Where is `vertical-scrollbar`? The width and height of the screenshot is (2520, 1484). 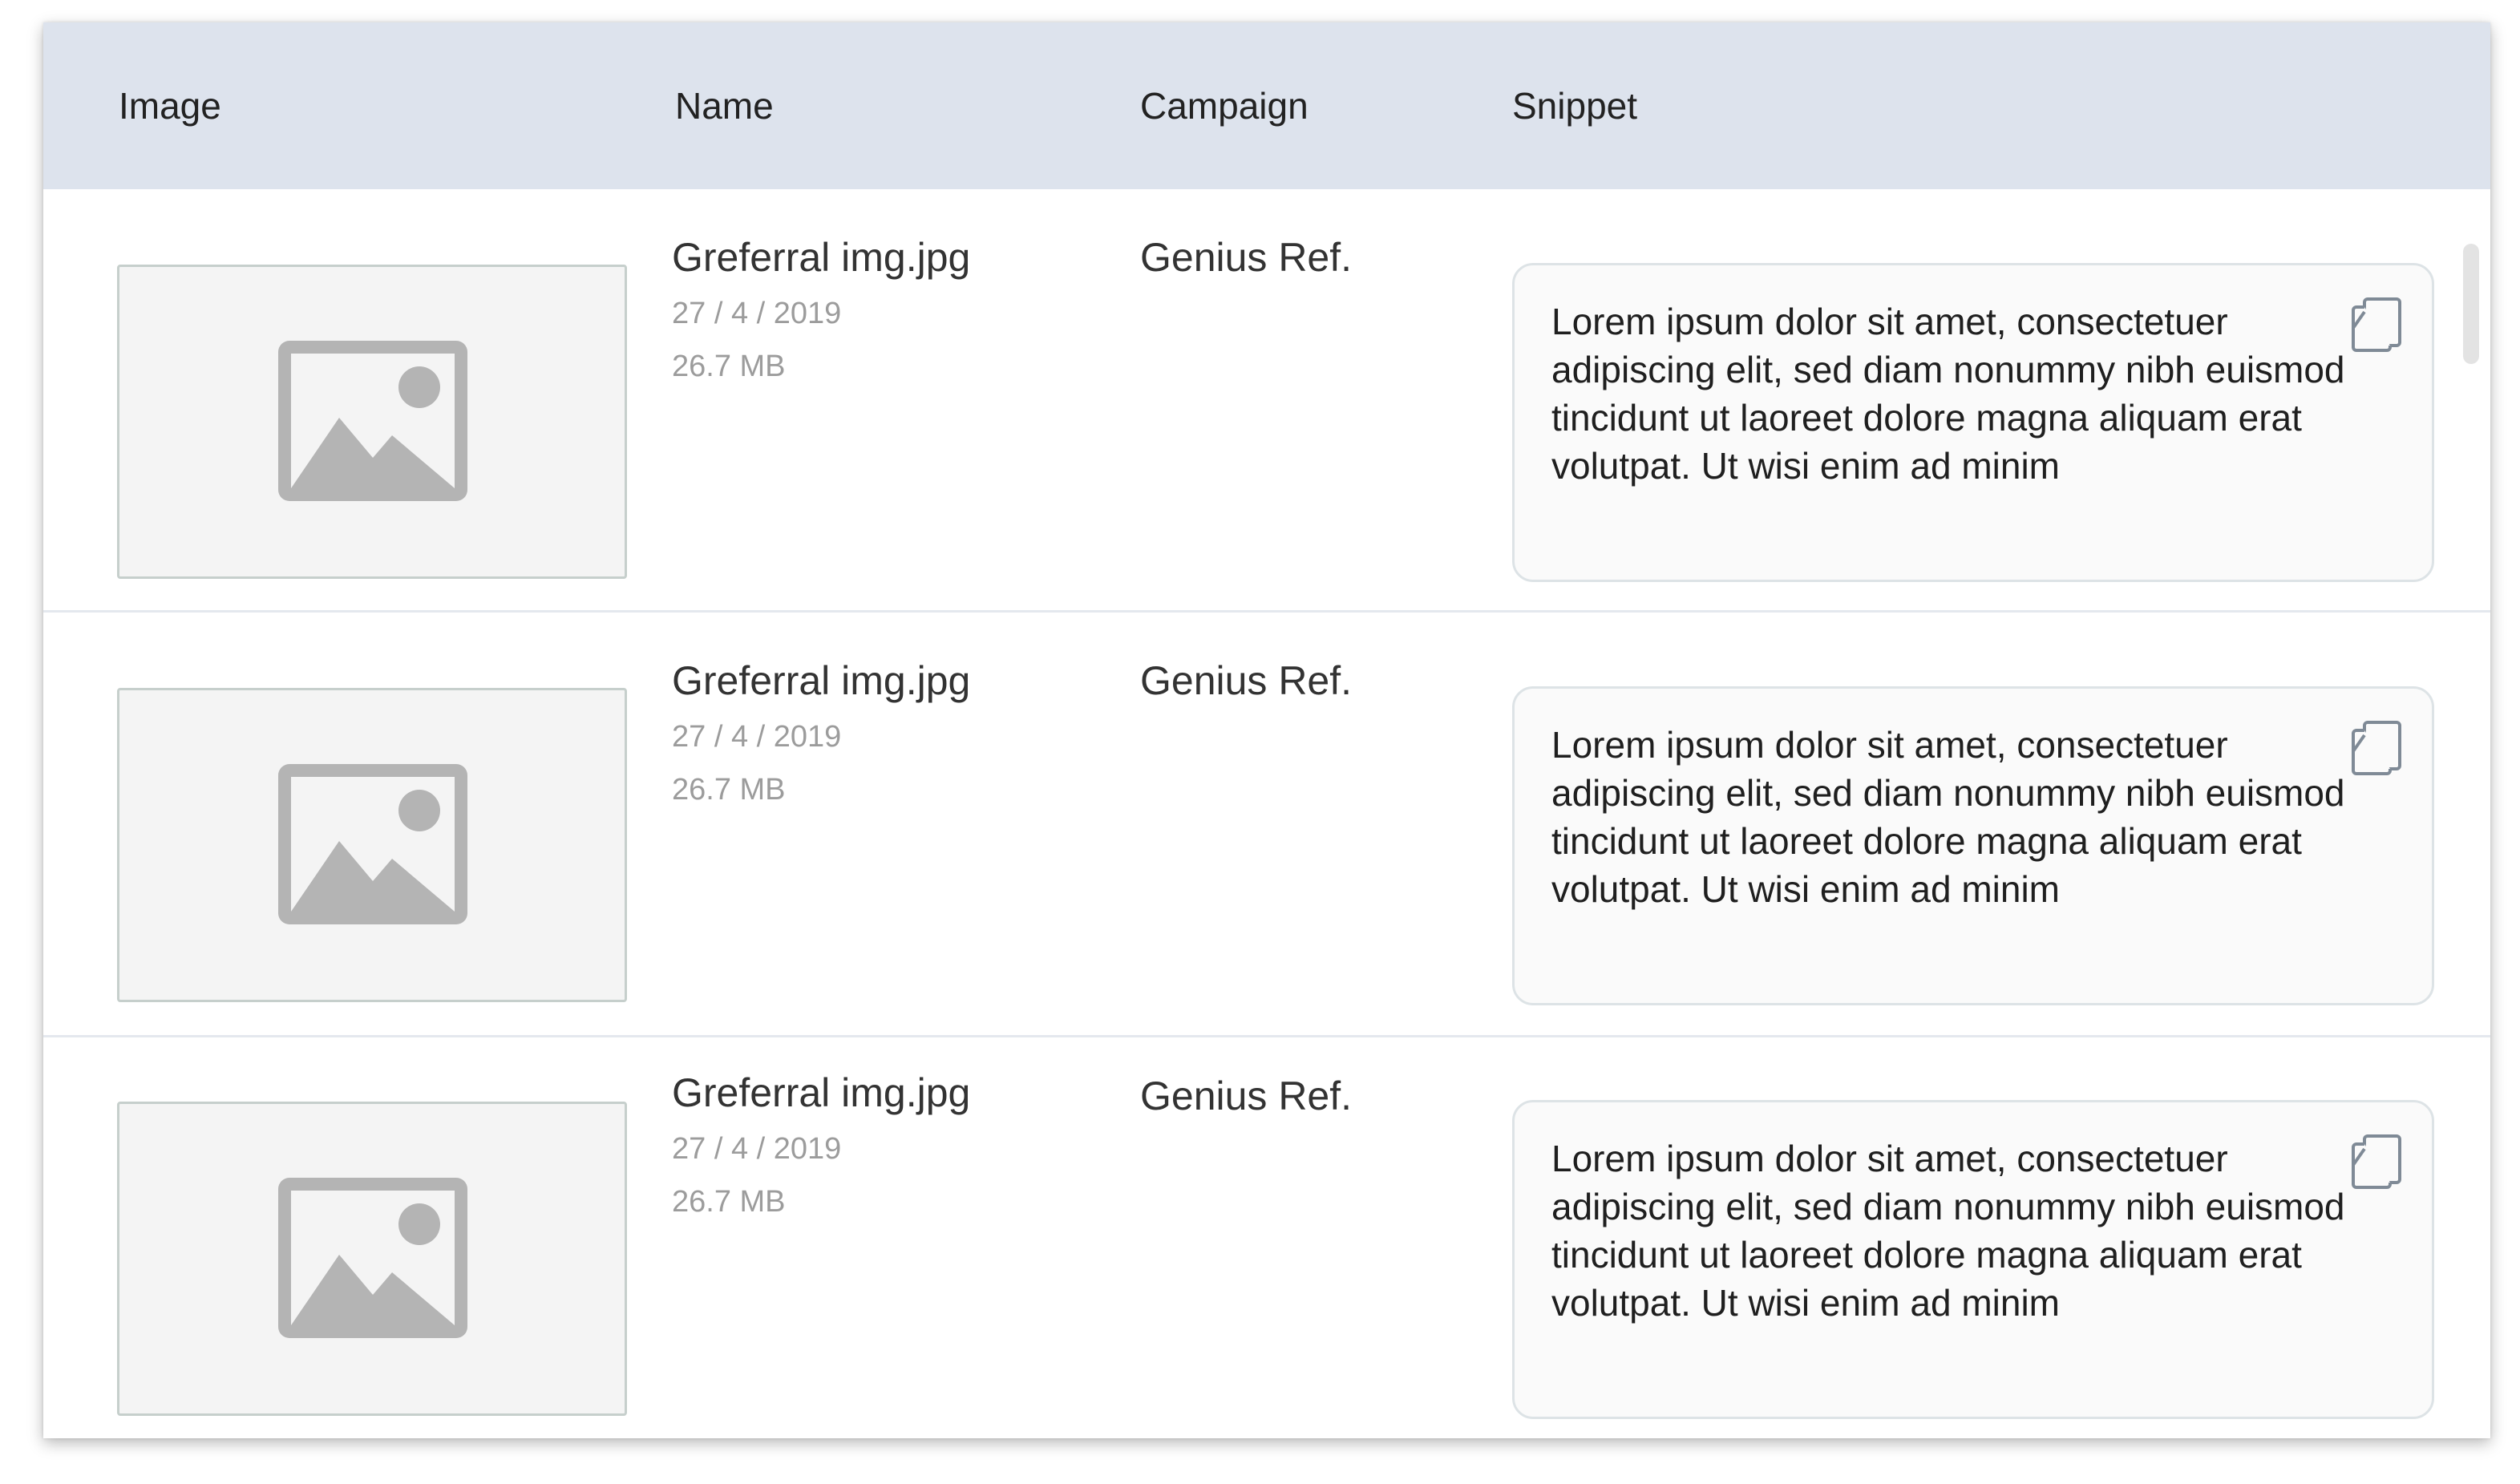
vertical-scrollbar is located at coordinates (2471, 304).